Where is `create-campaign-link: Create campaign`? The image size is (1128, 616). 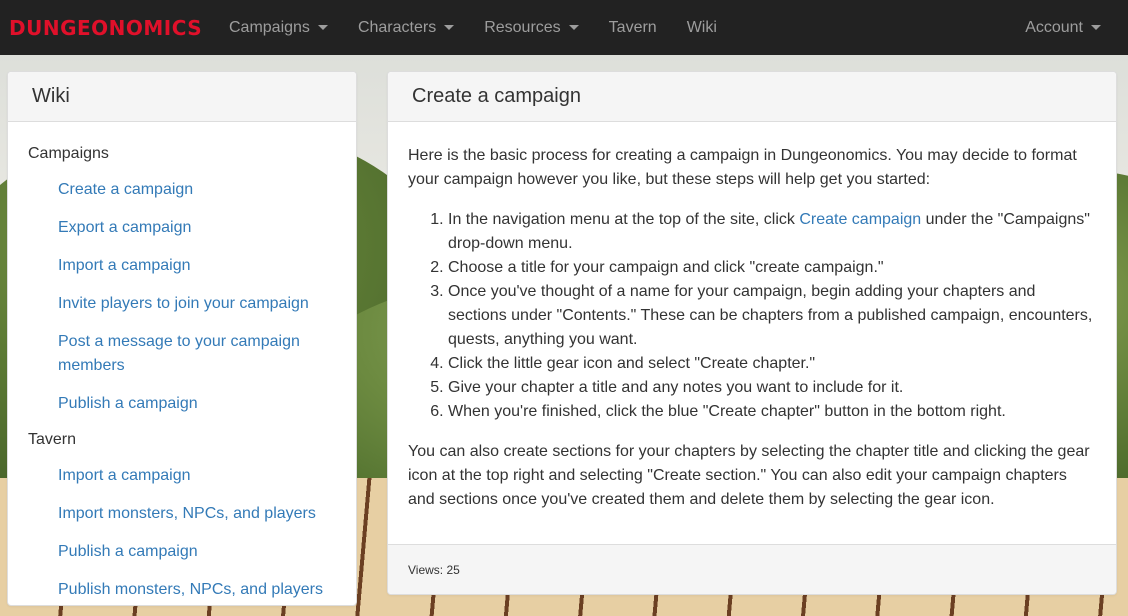 create-campaign-link: Create campaign is located at coordinates (860, 219).